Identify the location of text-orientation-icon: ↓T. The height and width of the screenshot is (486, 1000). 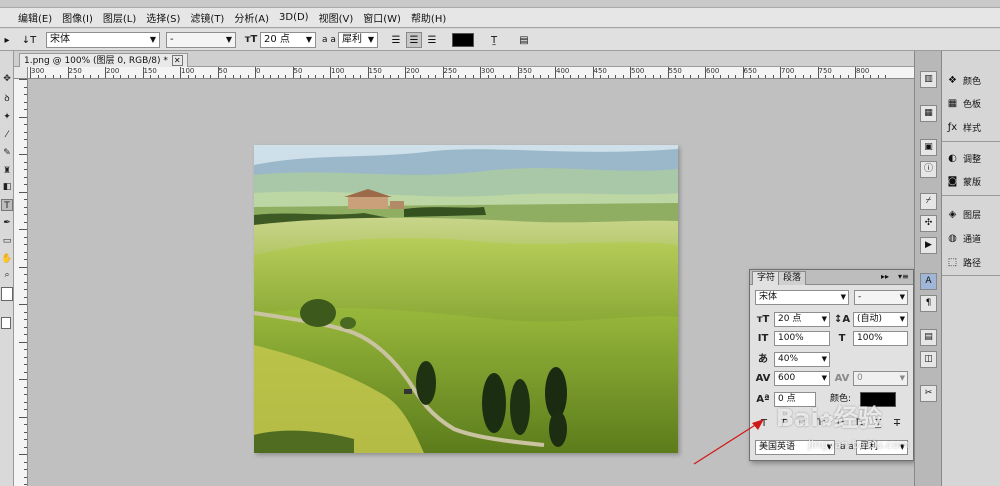
(29, 40).